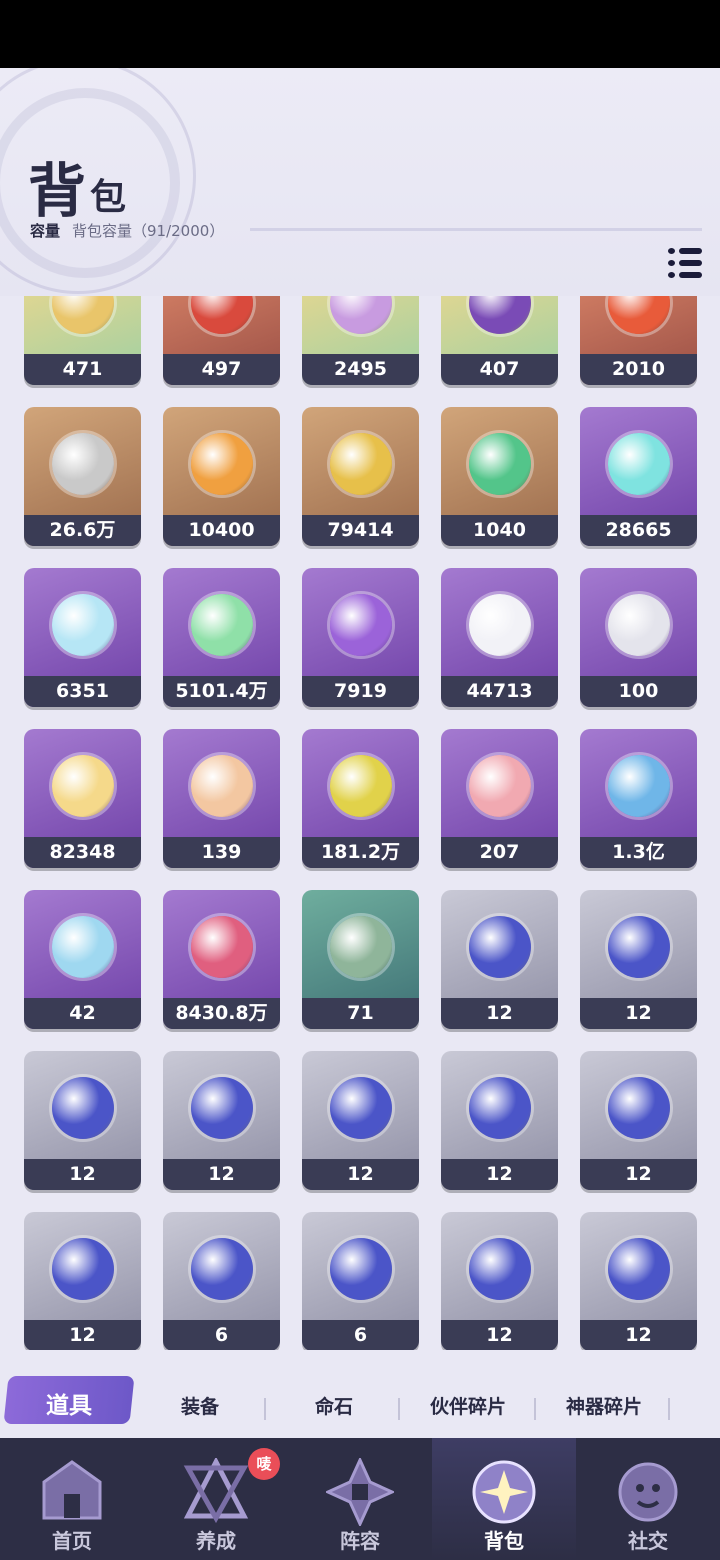  What do you see at coordinates (82, 959) in the screenshot?
I see `item-tile: 42` at bounding box center [82, 959].